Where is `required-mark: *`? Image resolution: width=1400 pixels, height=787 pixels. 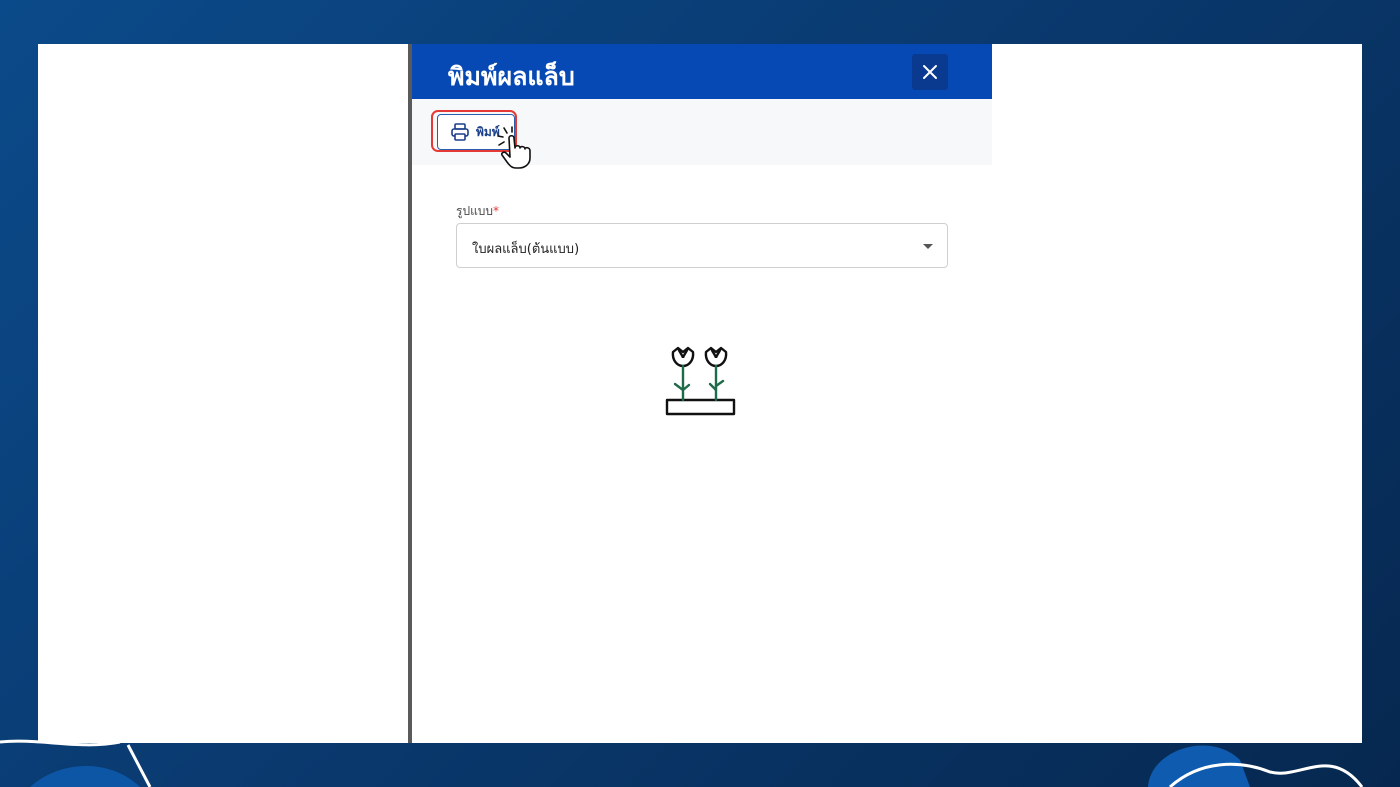
required-mark: * is located at coordinates (496, 211).